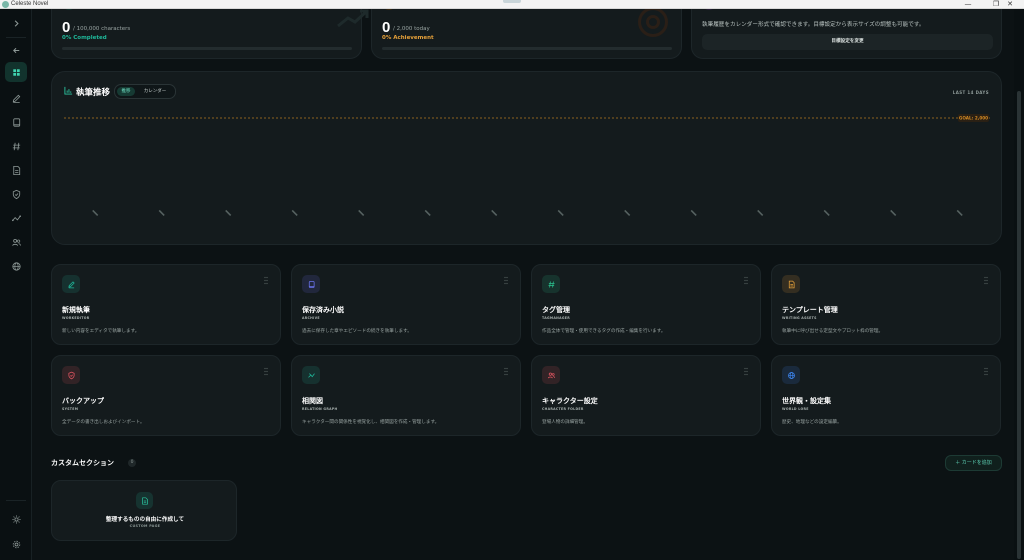 This screenshot has width=1024, height=560. I want to click on today-count: 0, so click(386, 27).